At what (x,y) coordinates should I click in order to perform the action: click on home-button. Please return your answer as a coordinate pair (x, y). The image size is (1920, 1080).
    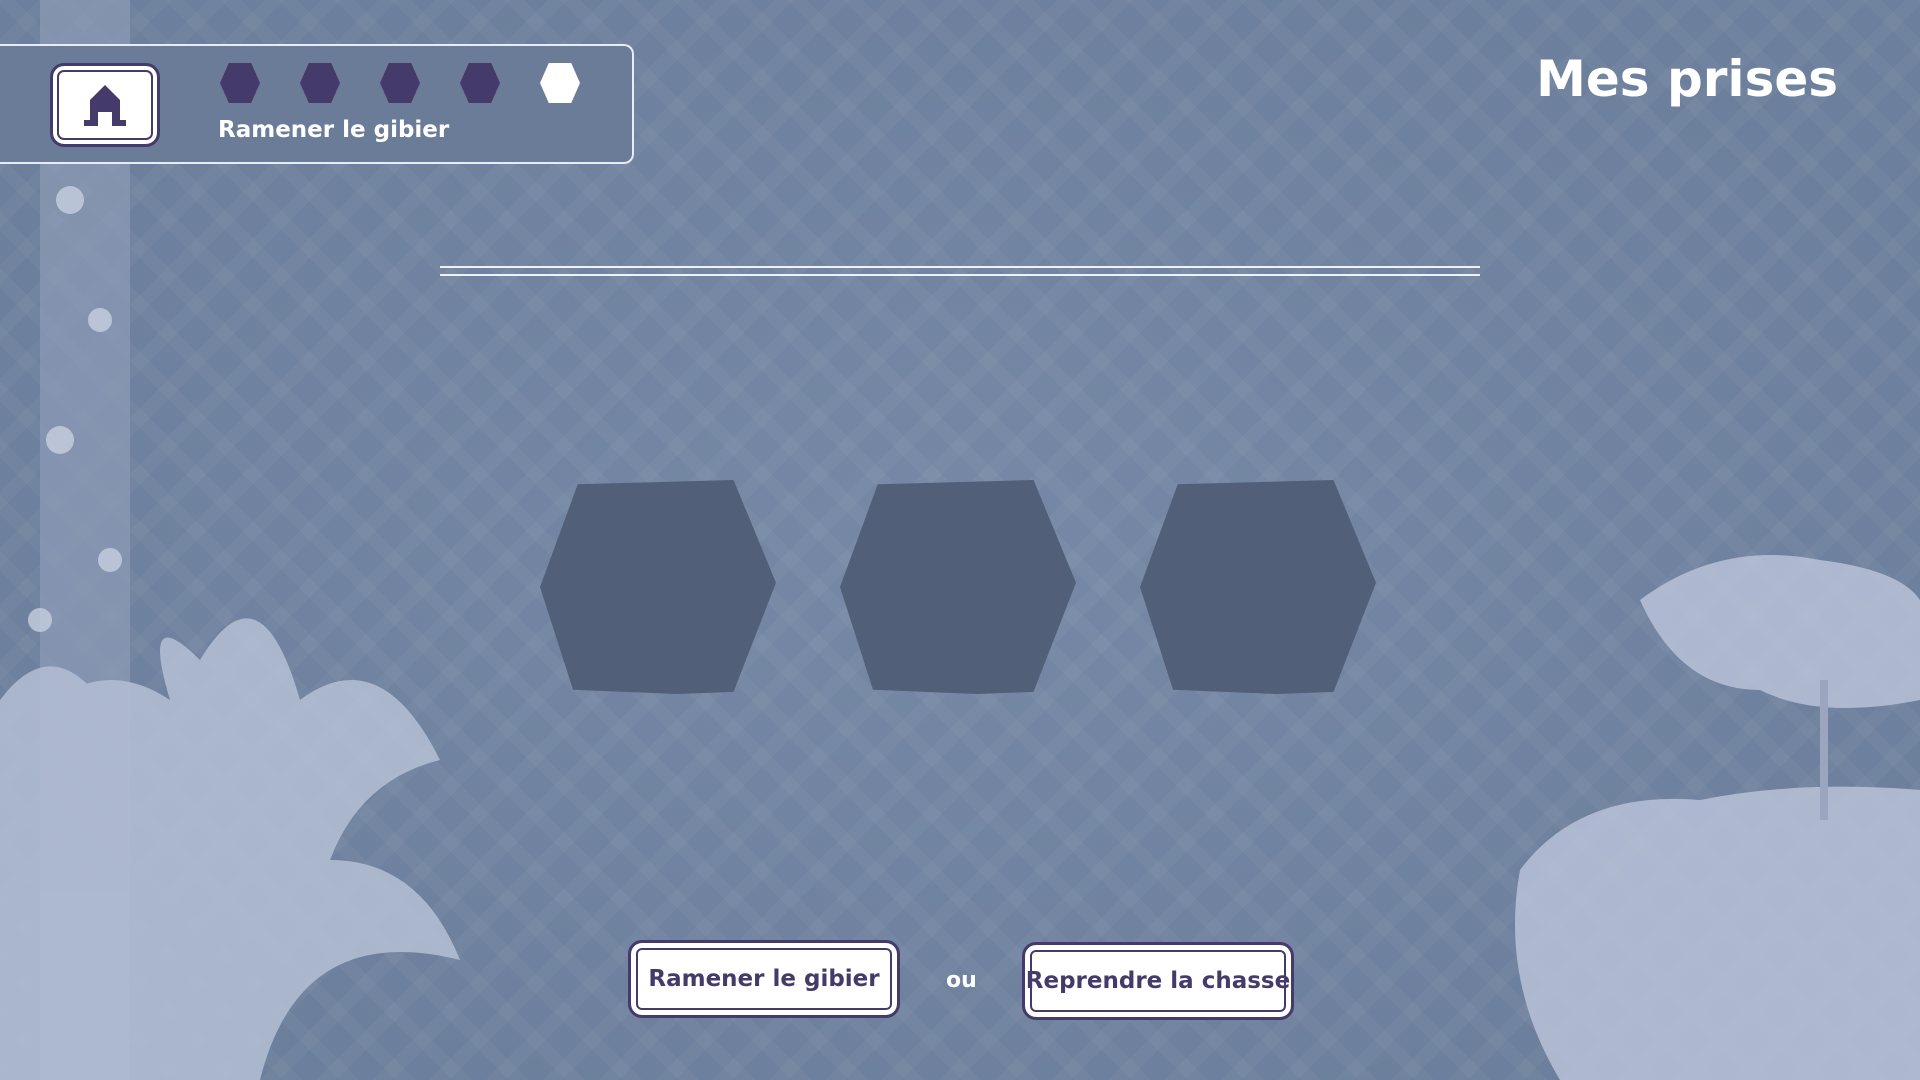
    Looking at the image, I should click on (105, 105).